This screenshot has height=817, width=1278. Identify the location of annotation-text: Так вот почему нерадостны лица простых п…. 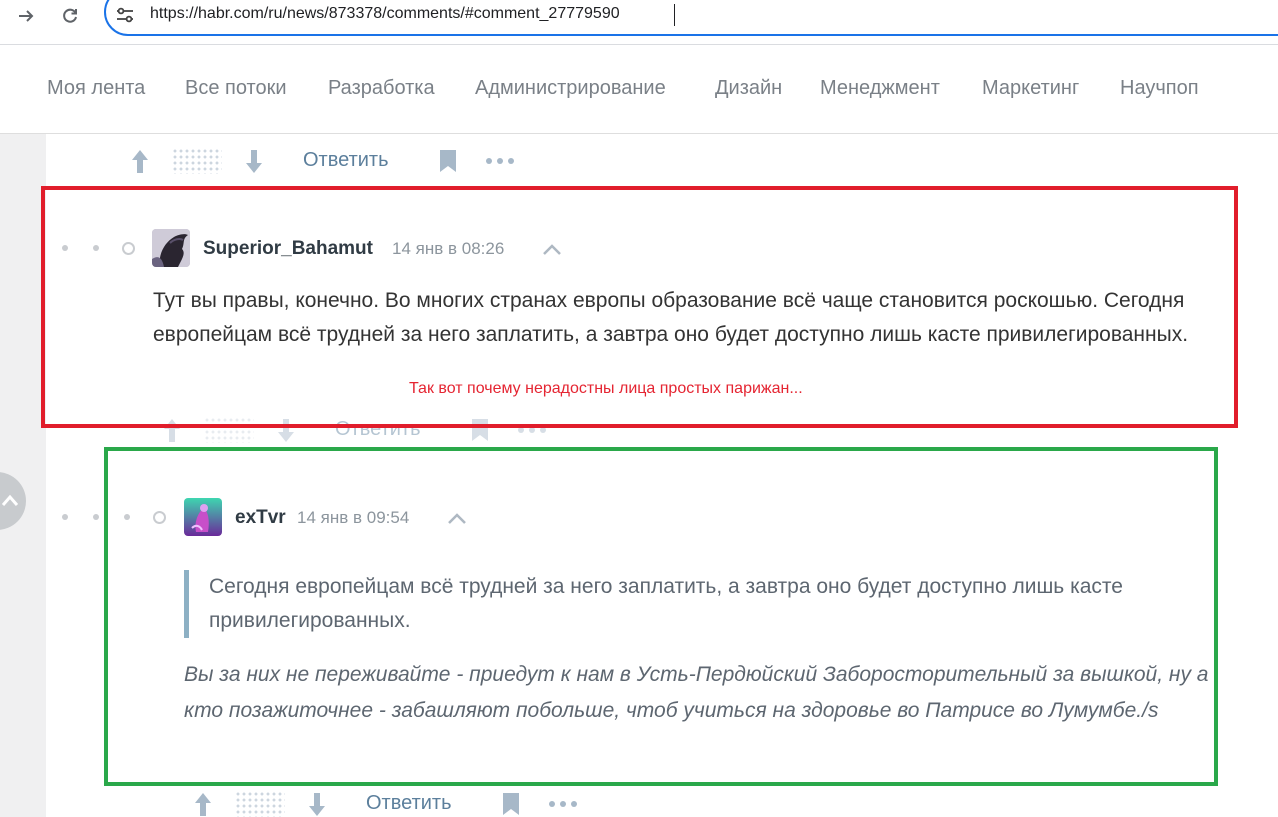
(606, 388).